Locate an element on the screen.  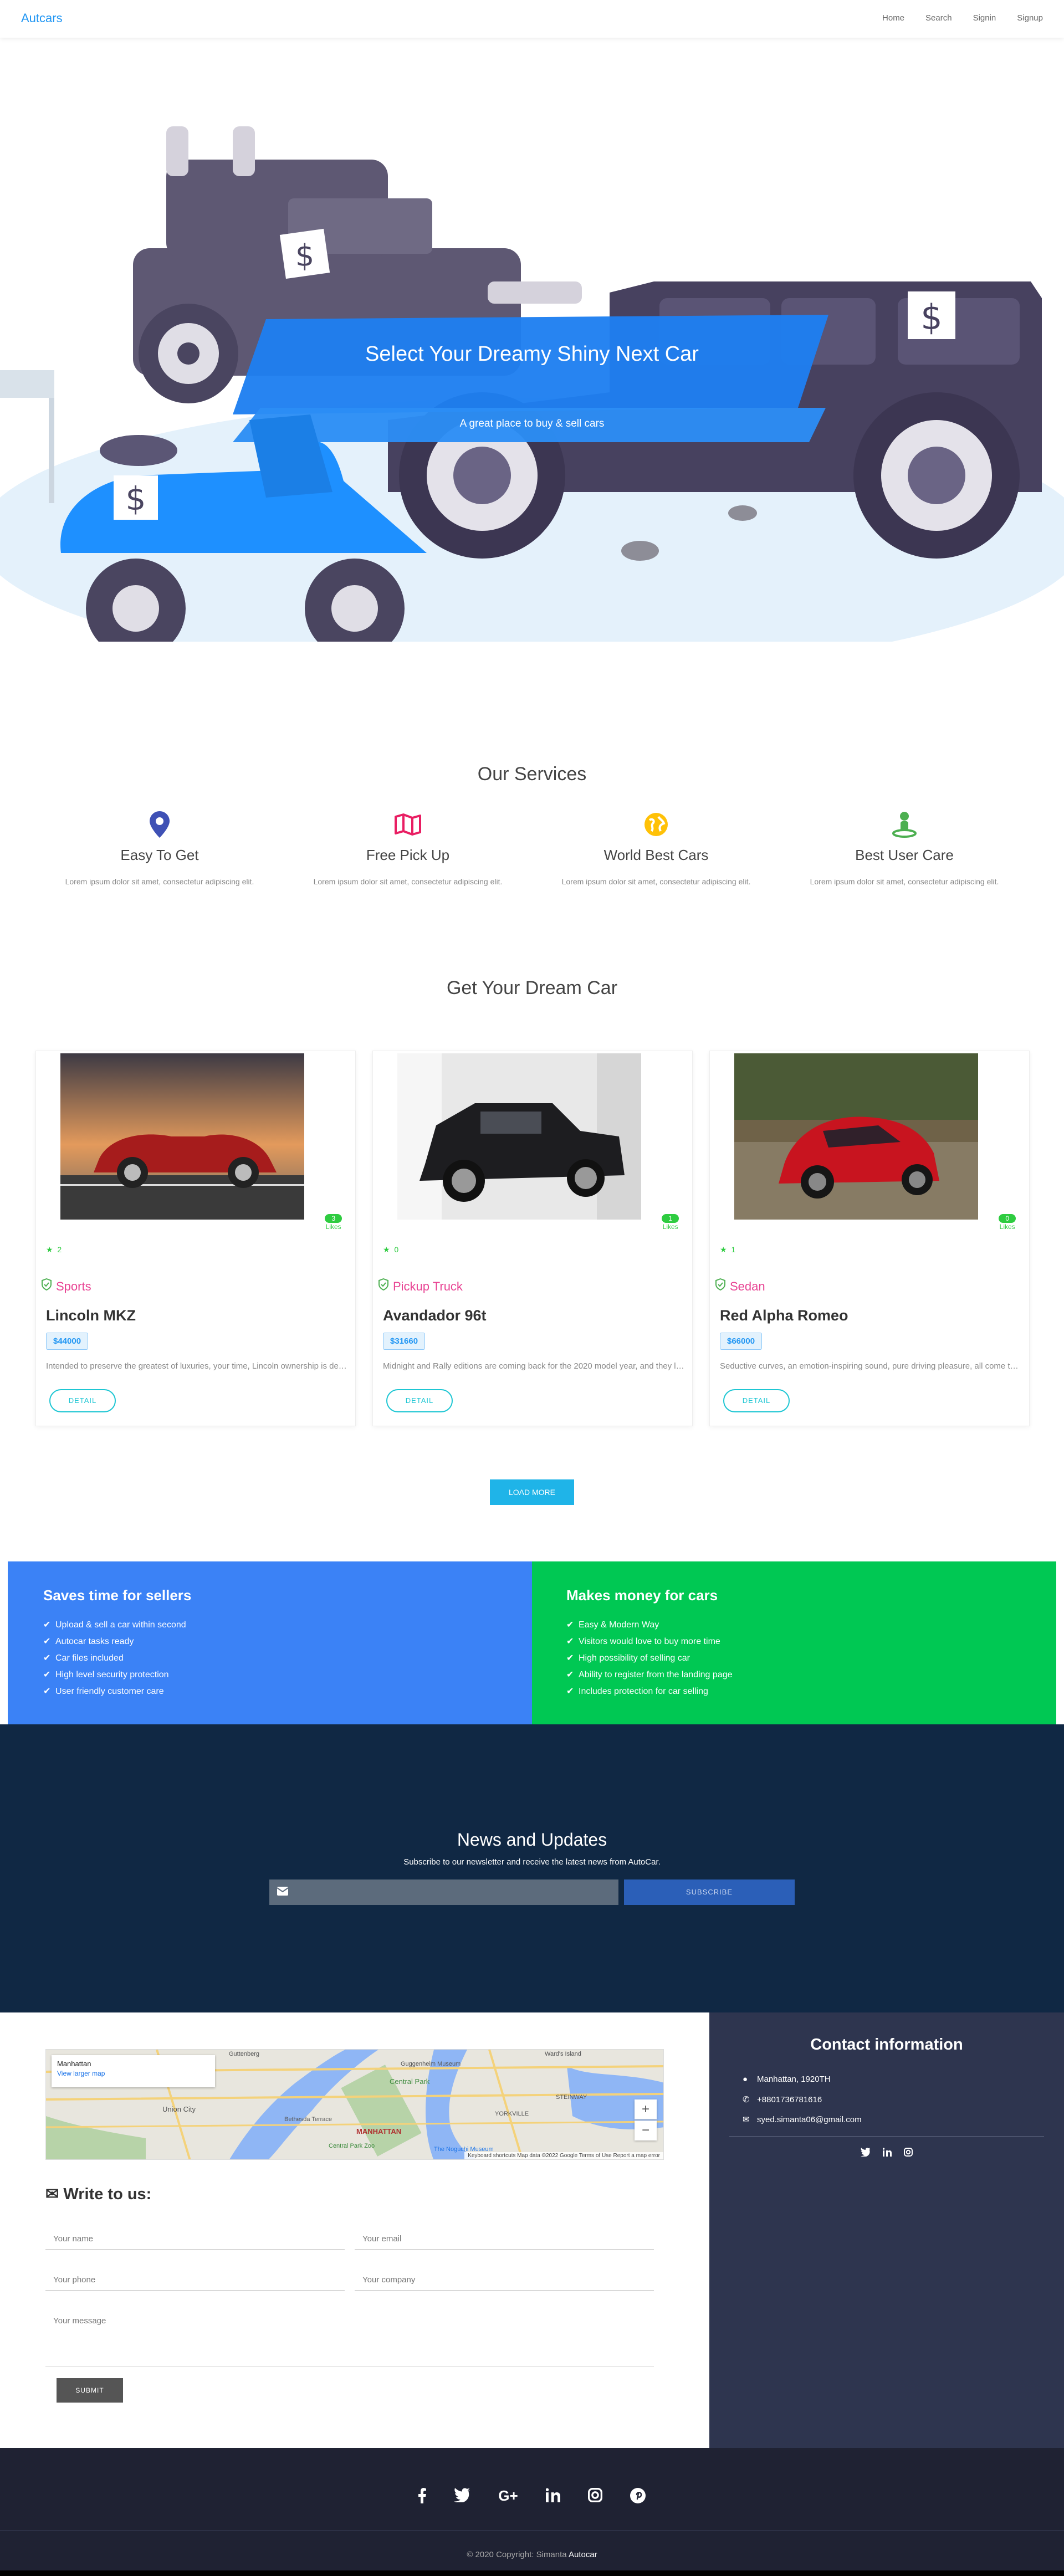
nav-home: Home is located at coordinates (893, 18).